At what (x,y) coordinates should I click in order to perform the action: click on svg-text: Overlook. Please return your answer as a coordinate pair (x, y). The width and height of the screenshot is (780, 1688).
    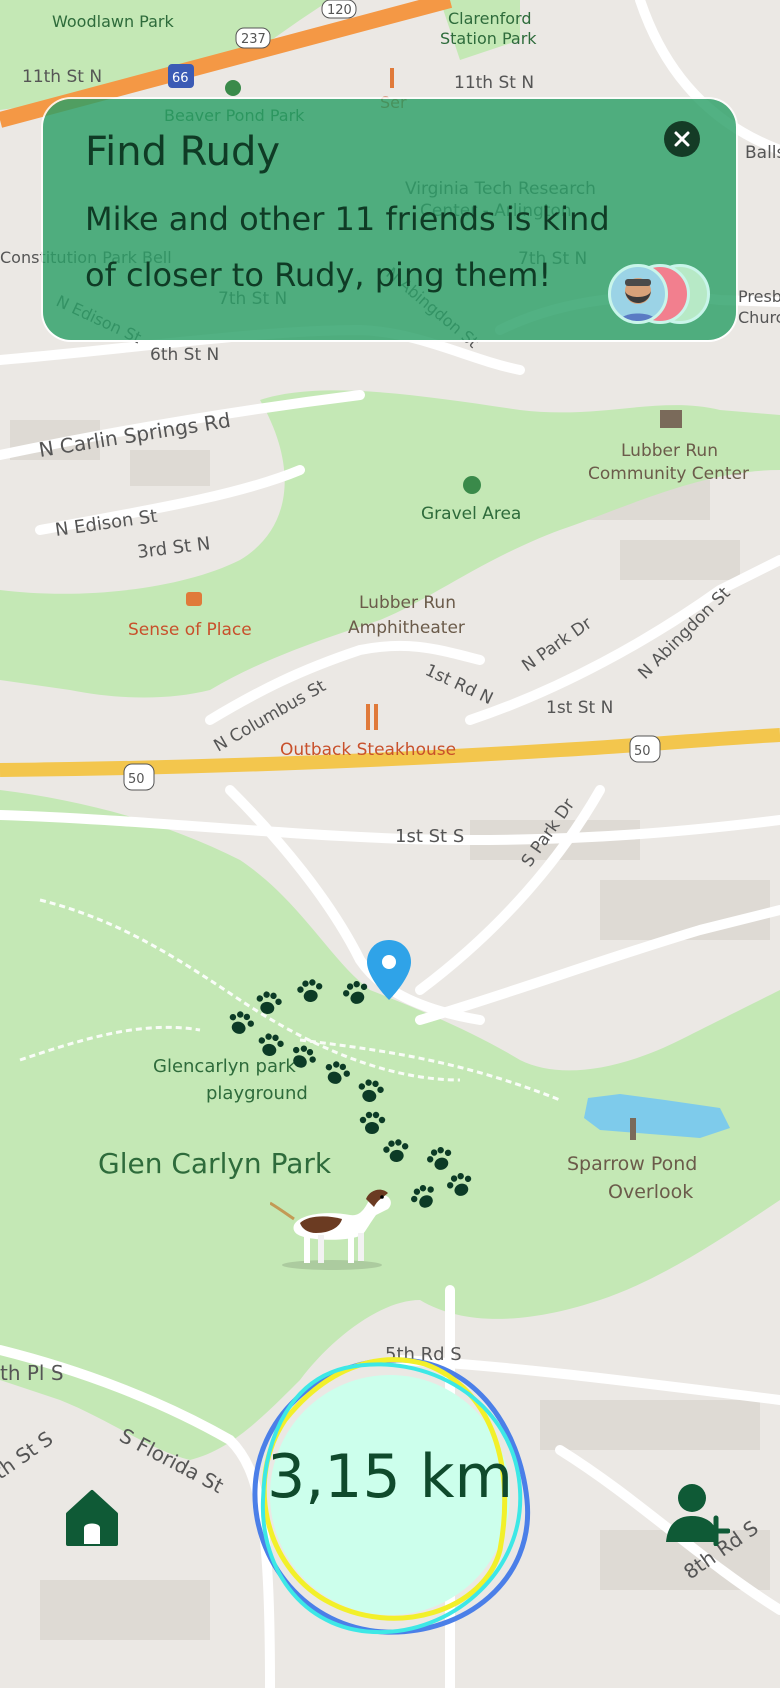
    Looking at the image, I should click on (650, 1192).